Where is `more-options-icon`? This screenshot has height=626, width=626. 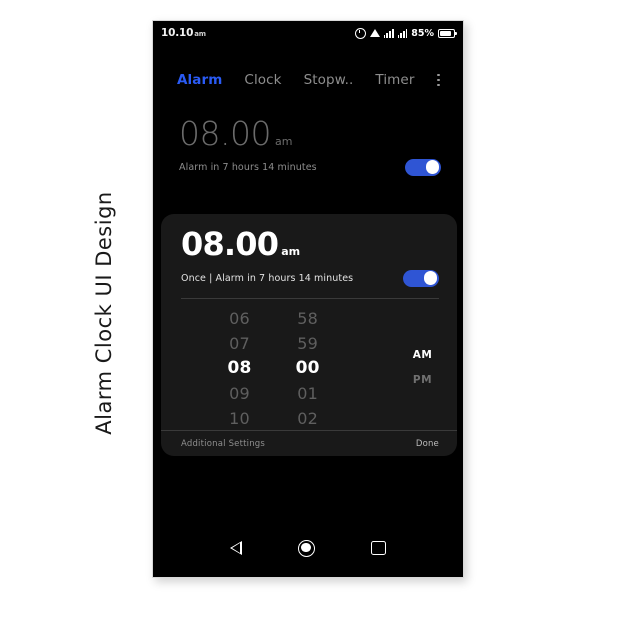 more-options-icon is located at coordinates (438, 80).